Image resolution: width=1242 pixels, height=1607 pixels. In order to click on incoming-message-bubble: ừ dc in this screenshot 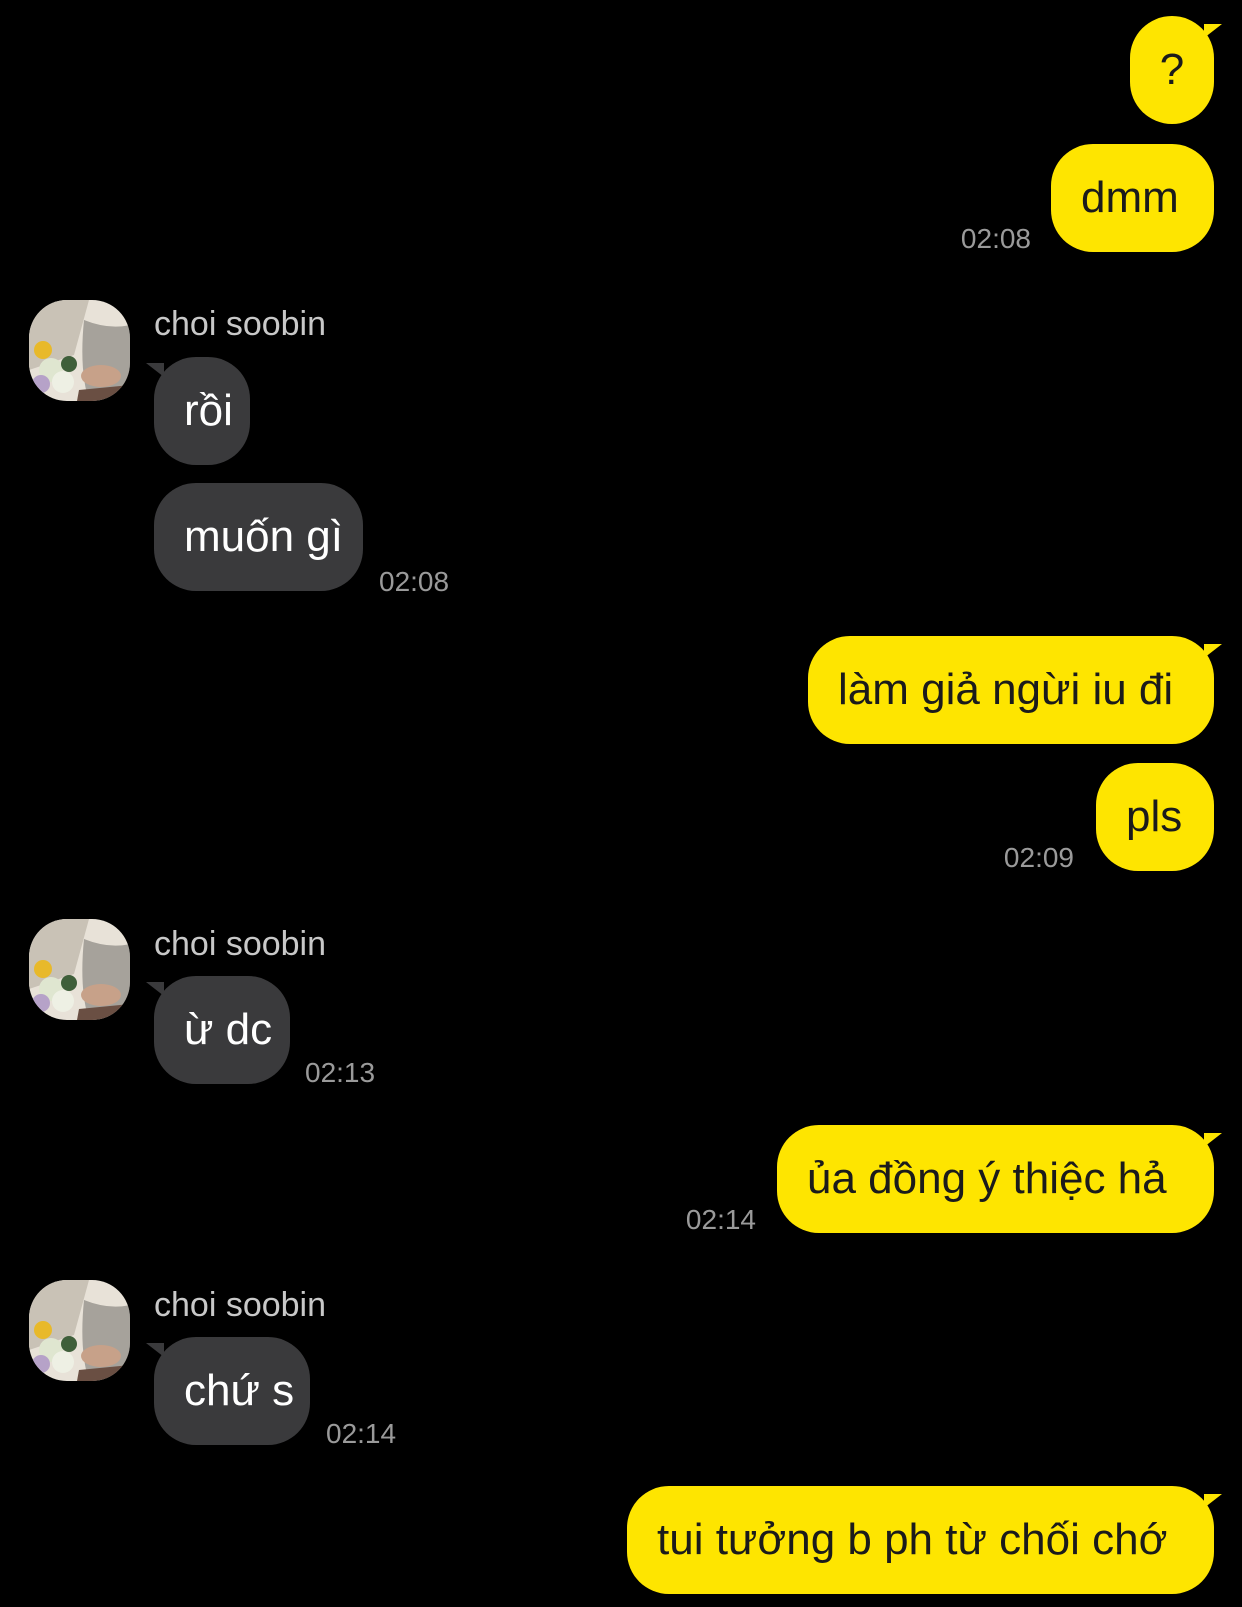, I will do `click(218, 1030)`.